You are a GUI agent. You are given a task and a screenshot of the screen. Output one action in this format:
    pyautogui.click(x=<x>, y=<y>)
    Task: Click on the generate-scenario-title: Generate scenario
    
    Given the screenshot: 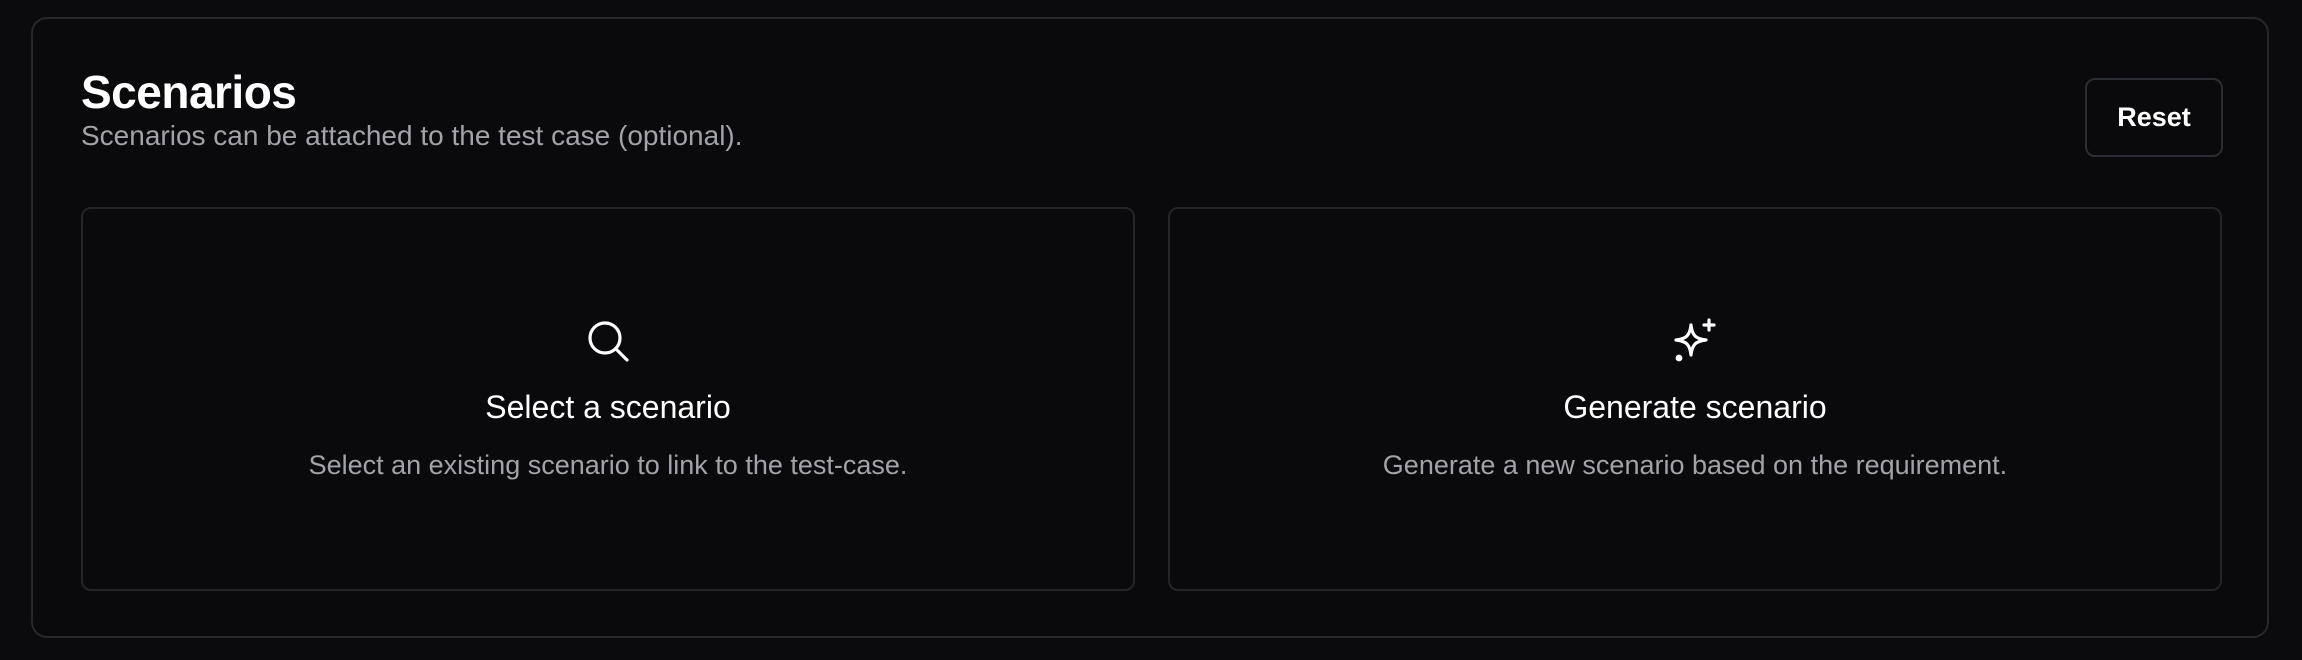 What is the action you would take?
    pyautogui.click(x=1695, y=407)
    